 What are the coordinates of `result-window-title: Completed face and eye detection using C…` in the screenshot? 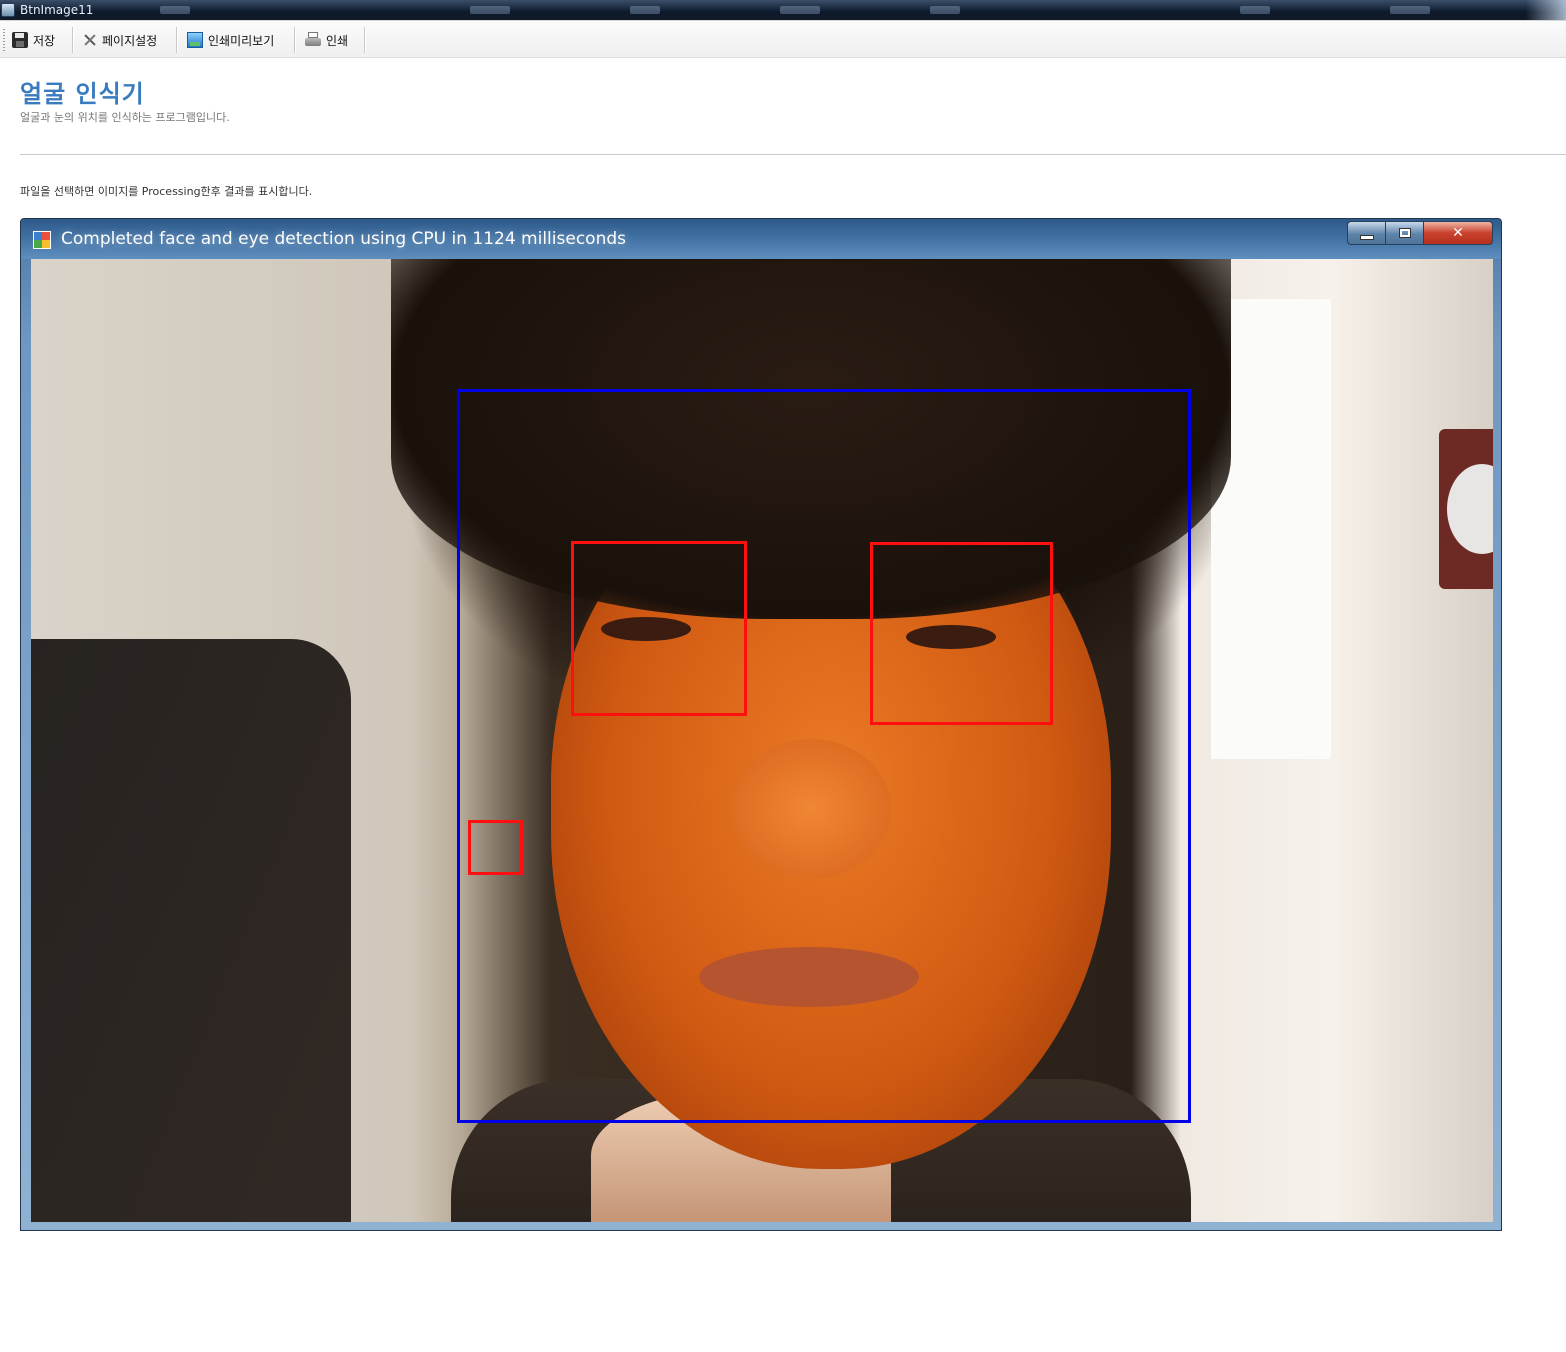 It's located at (343, 239).